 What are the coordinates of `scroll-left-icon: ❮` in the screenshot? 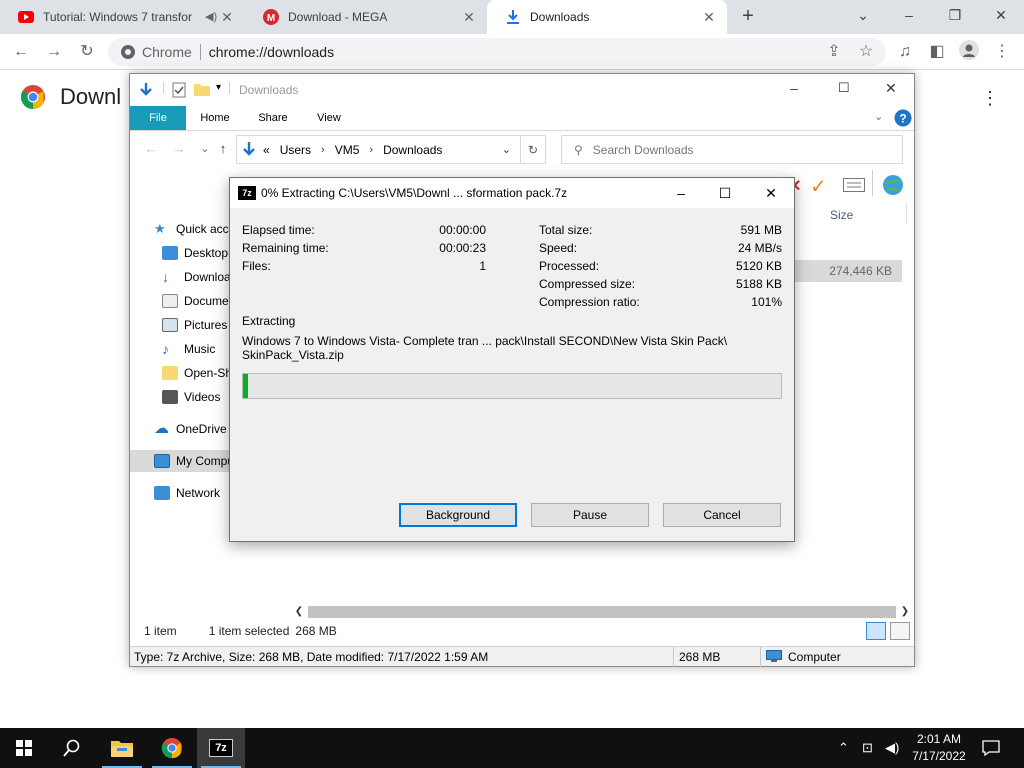 It's located at (299, 612).